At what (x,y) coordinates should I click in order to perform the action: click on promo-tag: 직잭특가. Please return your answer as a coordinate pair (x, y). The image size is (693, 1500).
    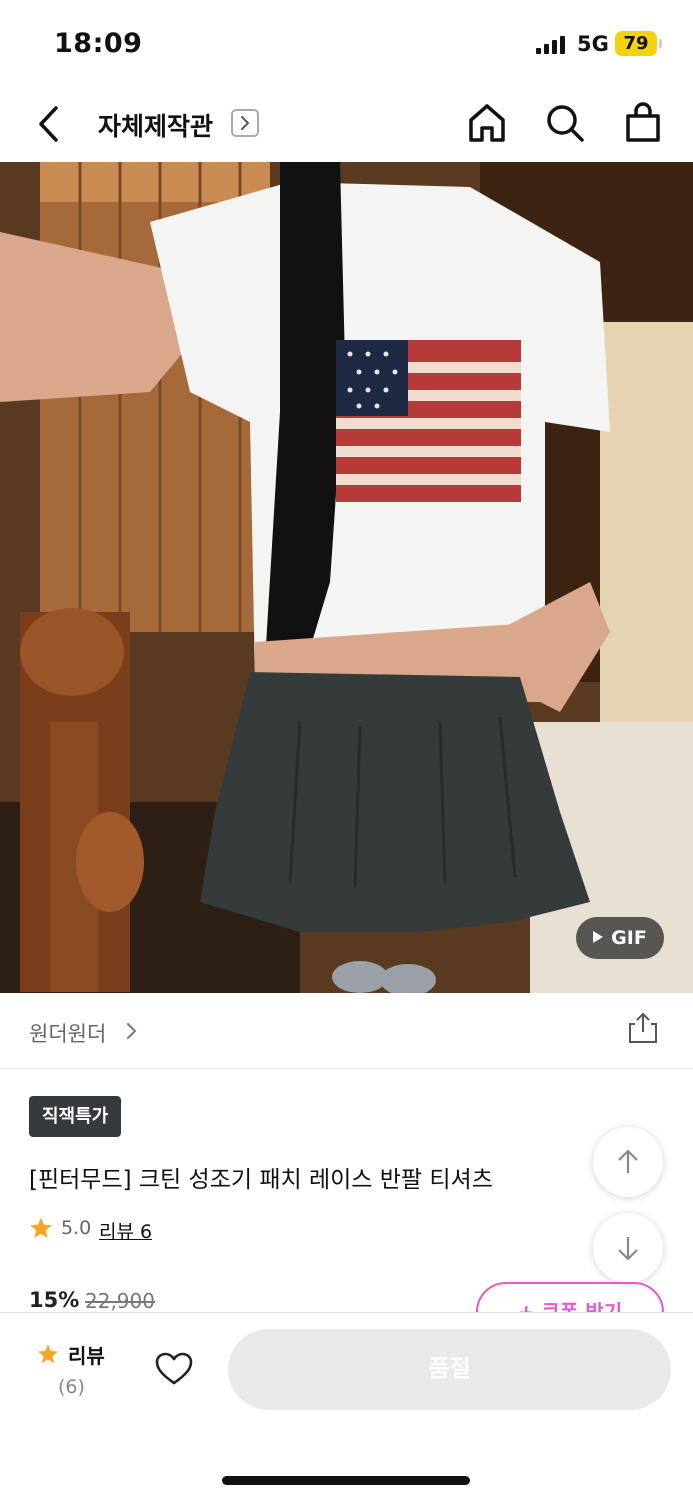
    Looking at the image, I should click on (75, 1116).